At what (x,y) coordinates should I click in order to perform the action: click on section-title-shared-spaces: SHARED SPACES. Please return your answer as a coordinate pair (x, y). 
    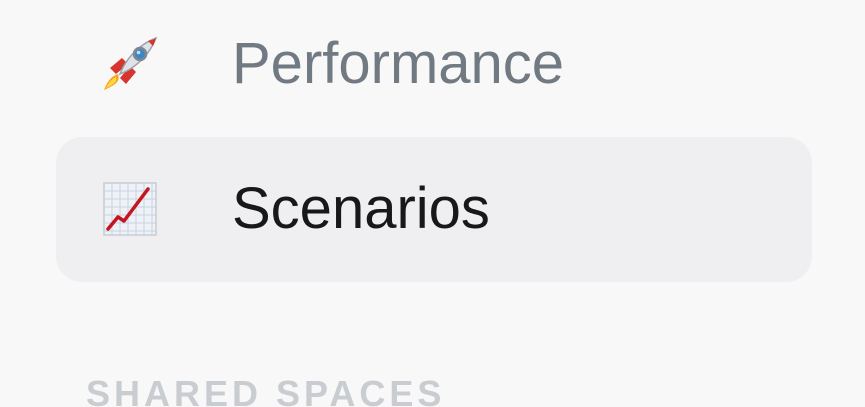
    Looking at the image, I should click on (266, 390).